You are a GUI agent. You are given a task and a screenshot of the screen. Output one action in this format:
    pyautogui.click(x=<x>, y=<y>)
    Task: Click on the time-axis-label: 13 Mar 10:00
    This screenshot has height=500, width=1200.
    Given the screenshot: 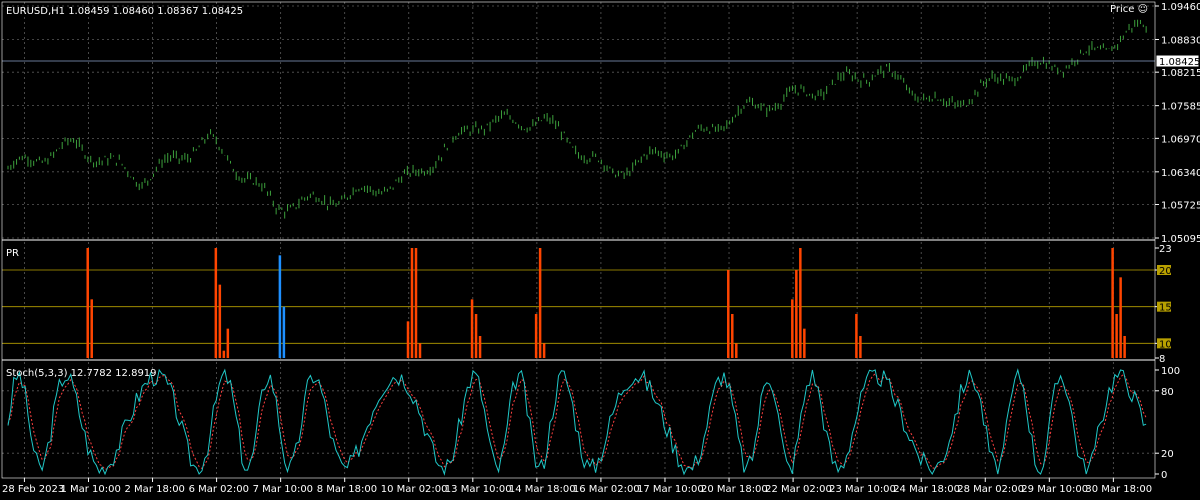 What is the action you would take?
    pyautogui.click(x=478, y=489)
    